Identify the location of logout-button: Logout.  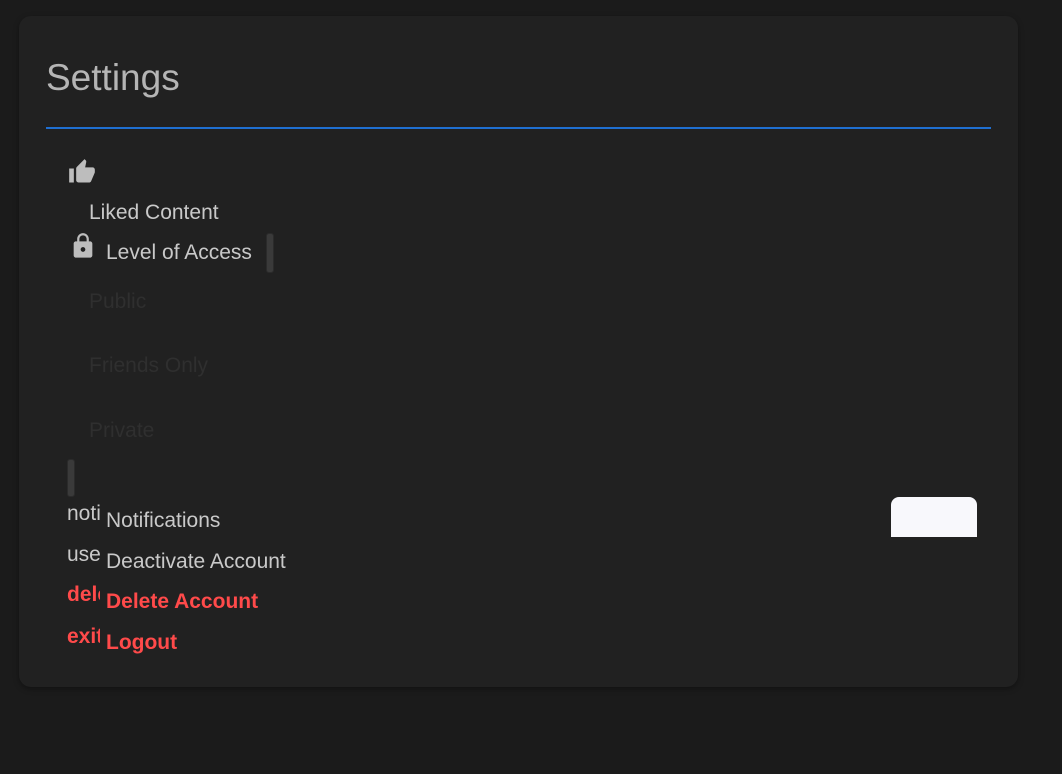
(141, 643).